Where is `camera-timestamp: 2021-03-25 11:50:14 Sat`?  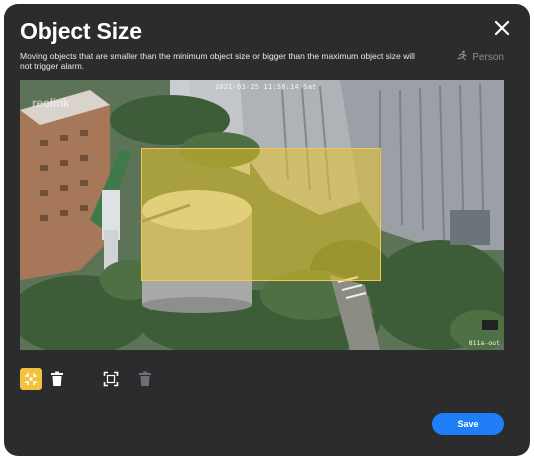 camera-timestamp: 2021-03-25 11:50:14 Sat is located at coordinates (266, 87).